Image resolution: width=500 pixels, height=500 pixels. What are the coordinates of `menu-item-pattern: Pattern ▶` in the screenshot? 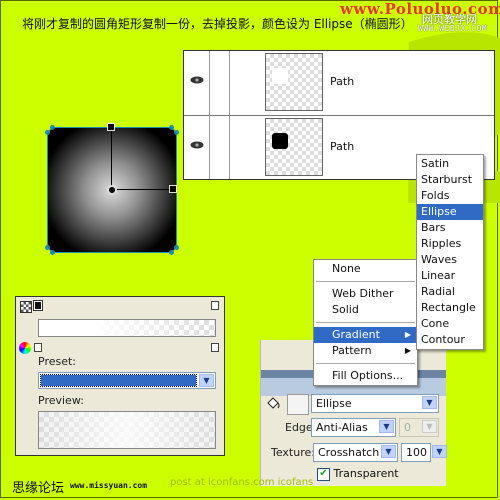 It's located at (365, 351).